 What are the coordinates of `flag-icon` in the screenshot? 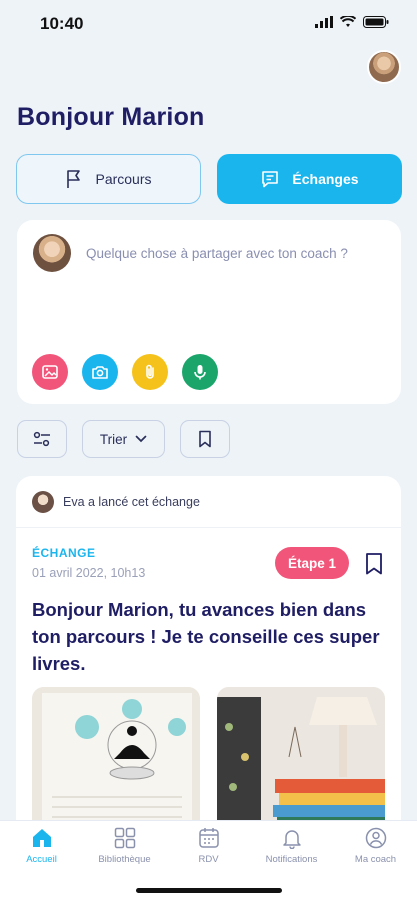 It's located at (74, 179).